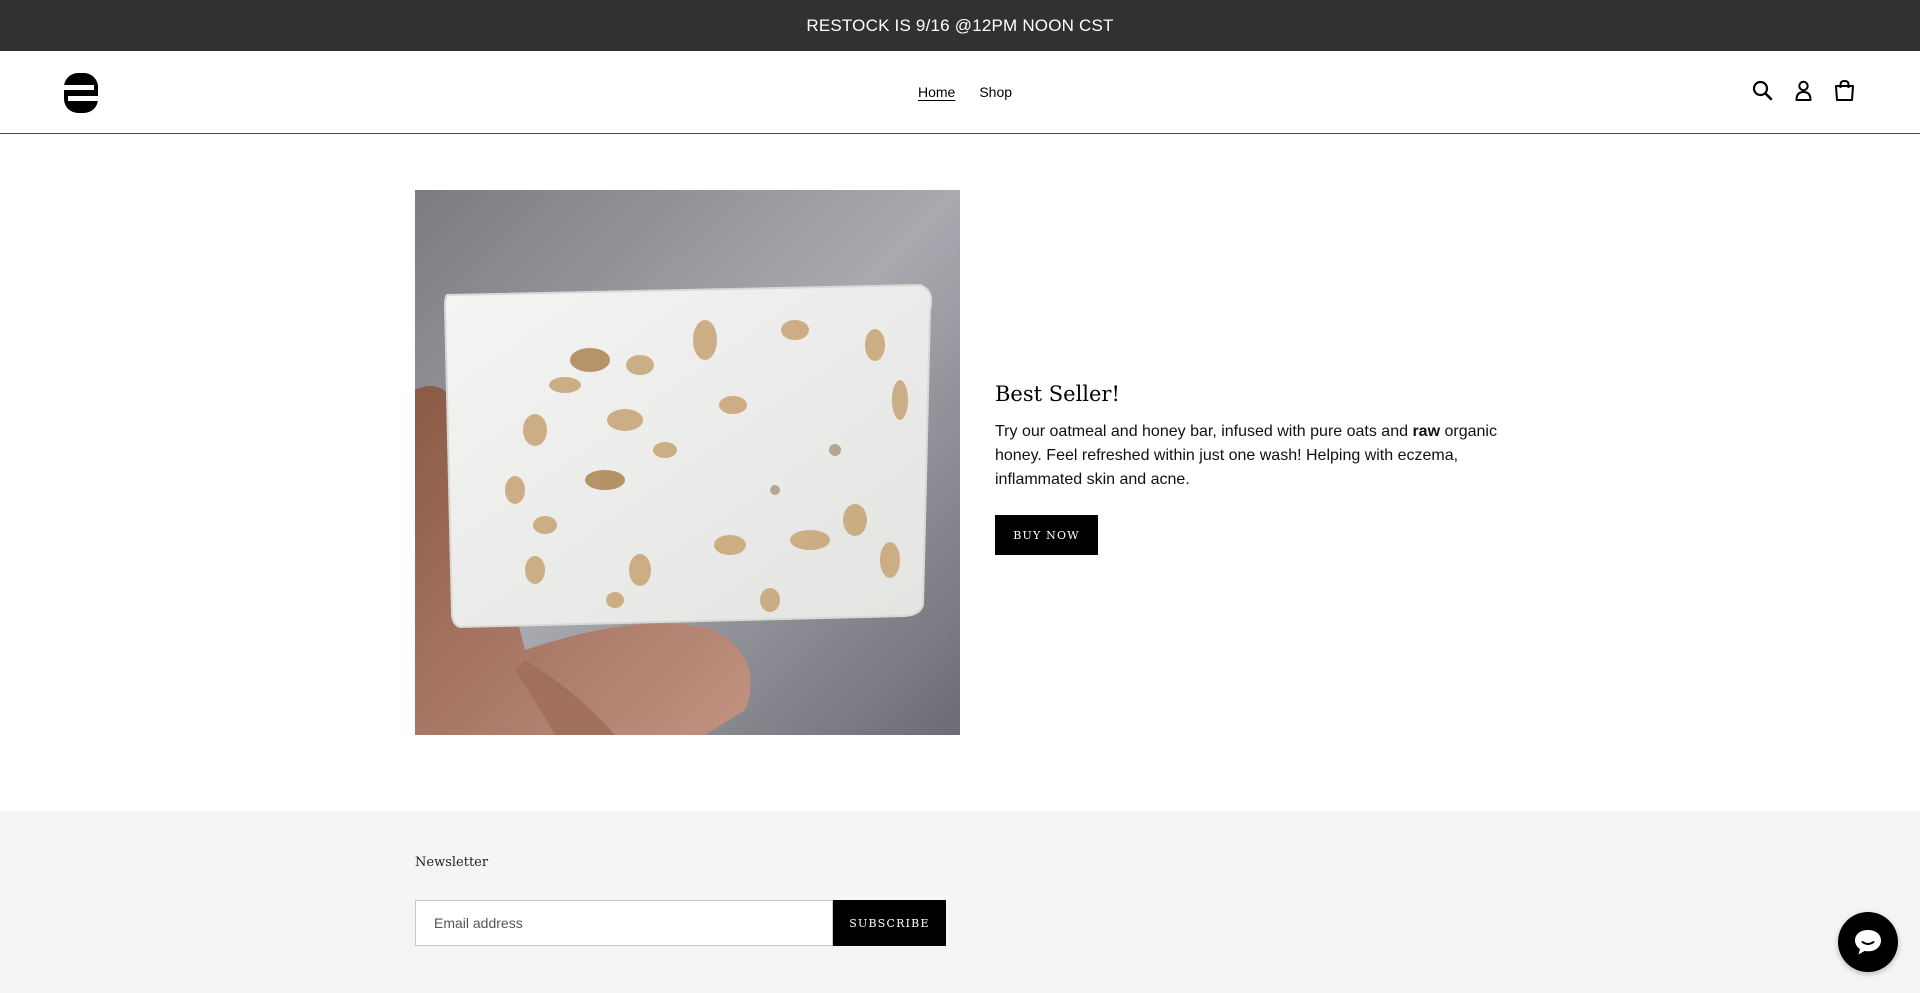 The image size is (1920, 993). I want to click on cart-icon, so click(1844, 90).